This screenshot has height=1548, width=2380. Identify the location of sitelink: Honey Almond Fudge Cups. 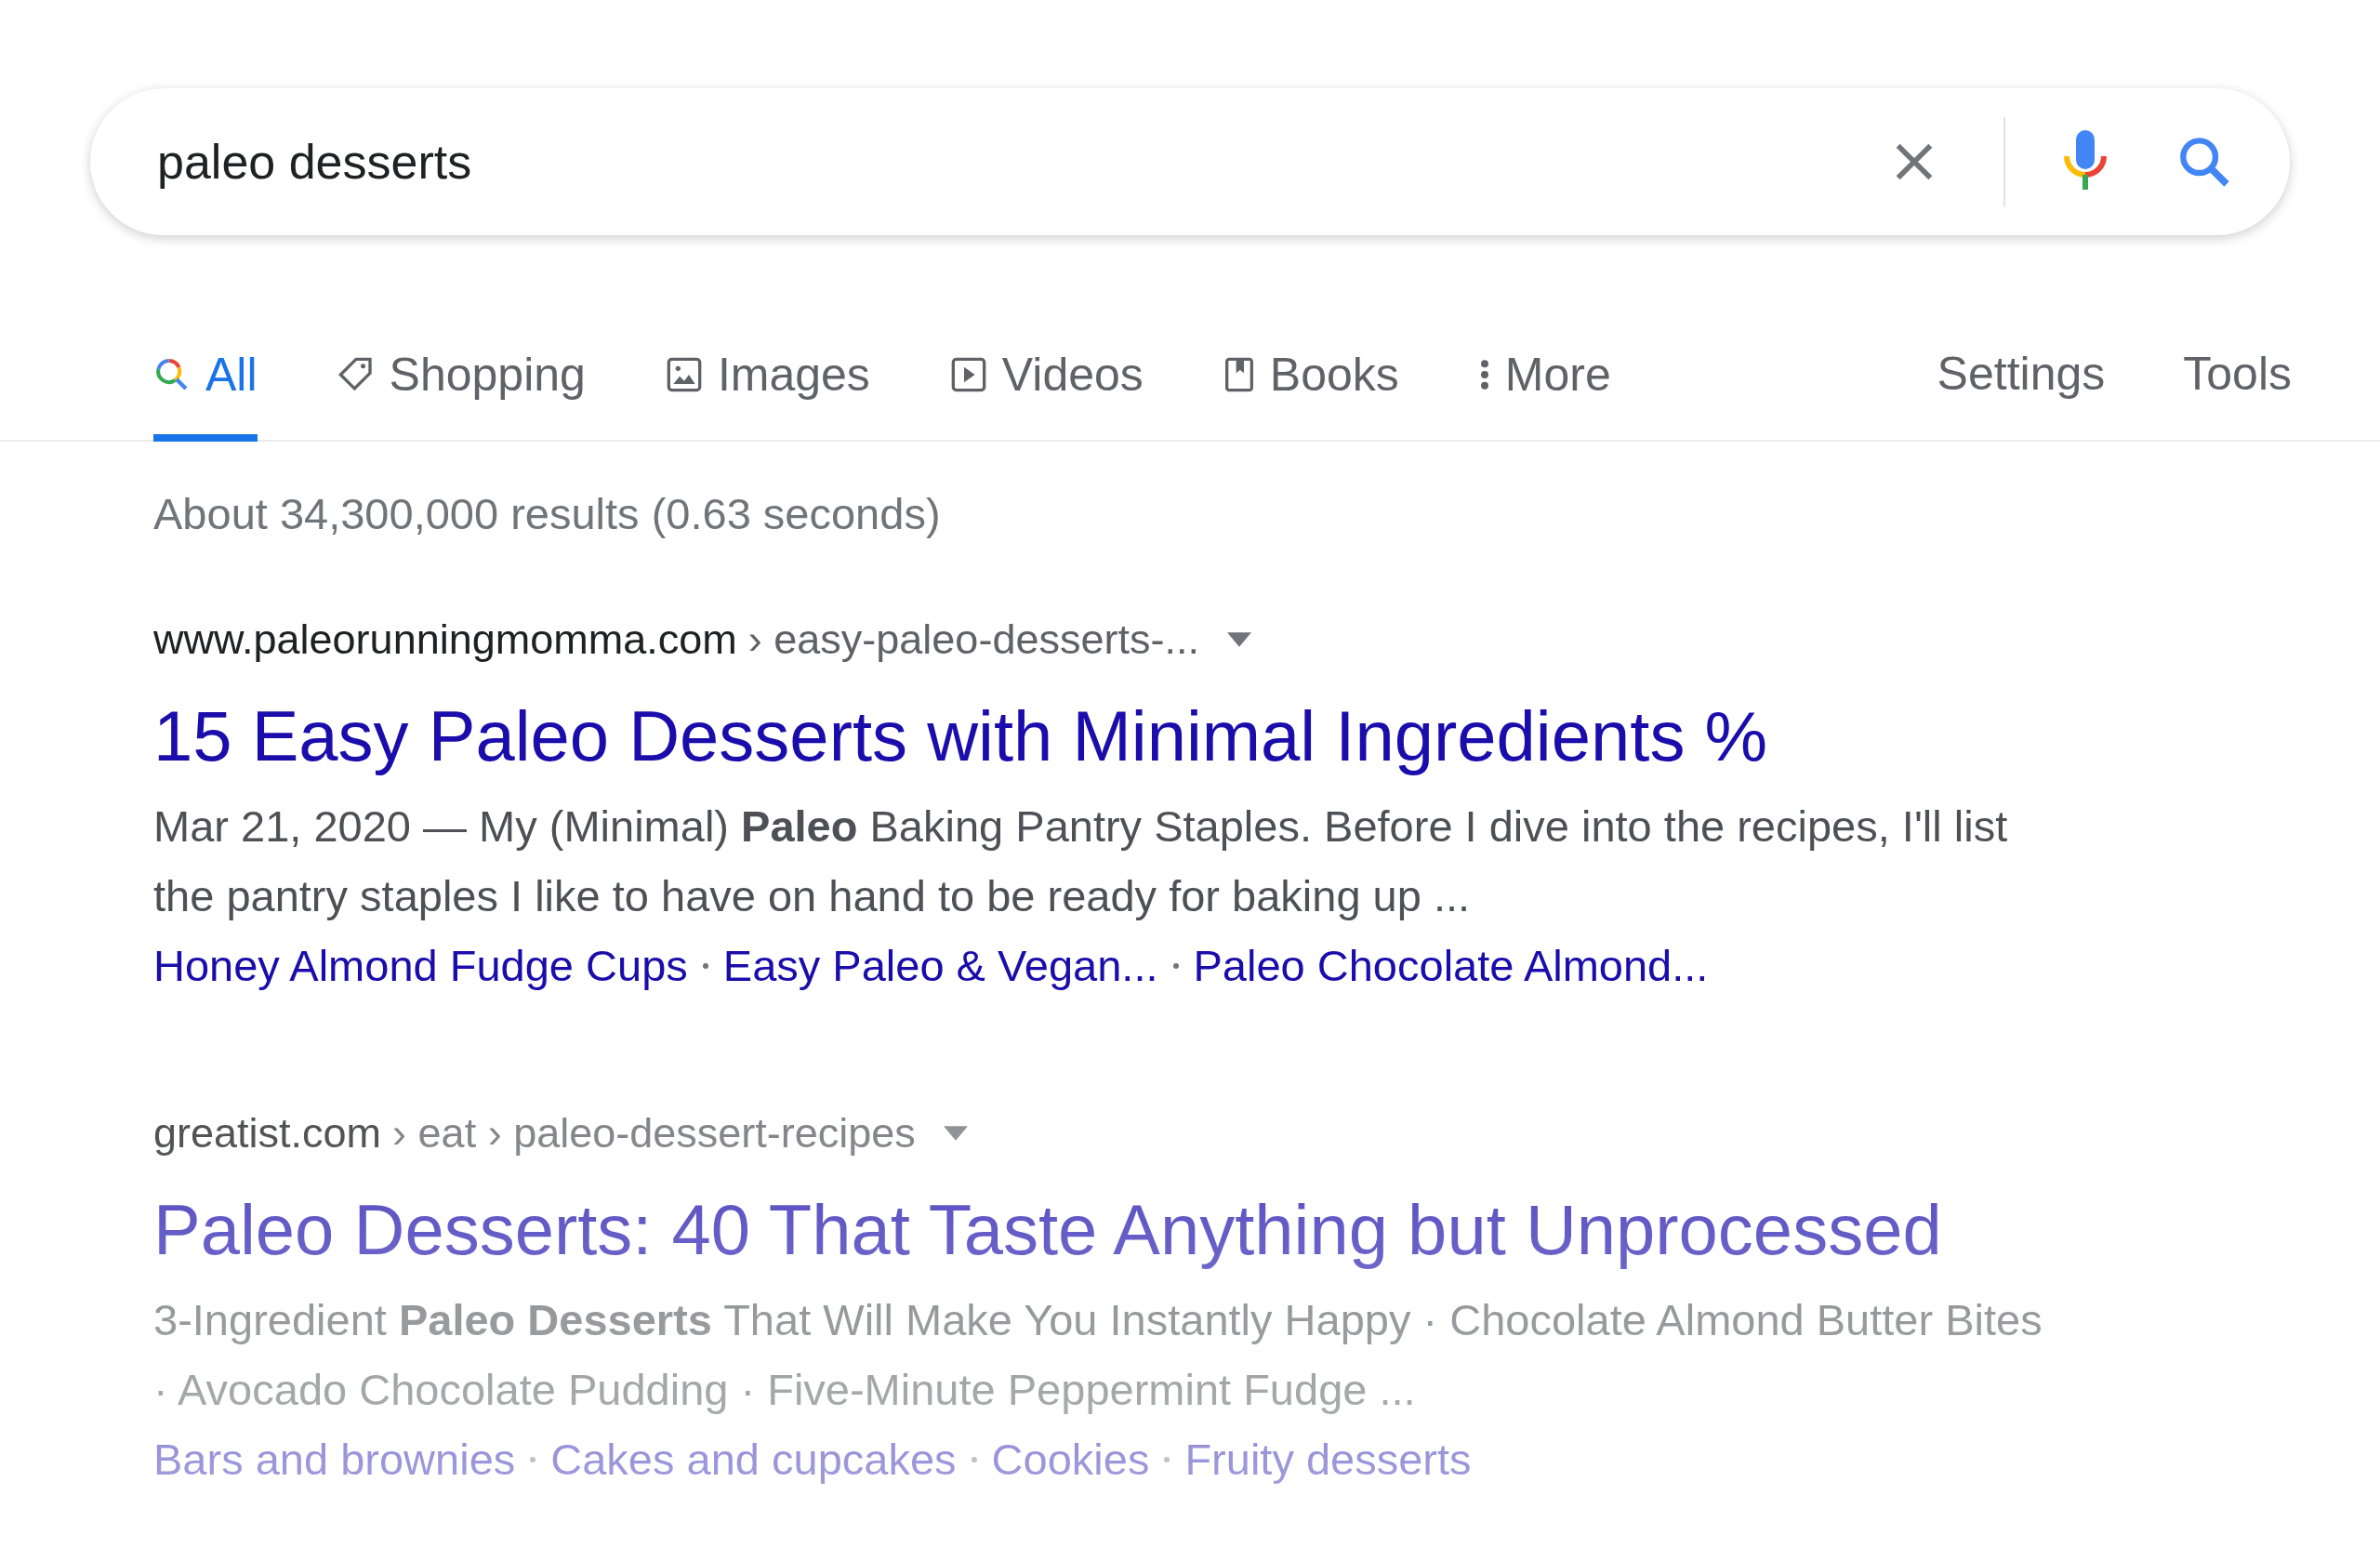
(420, 965).